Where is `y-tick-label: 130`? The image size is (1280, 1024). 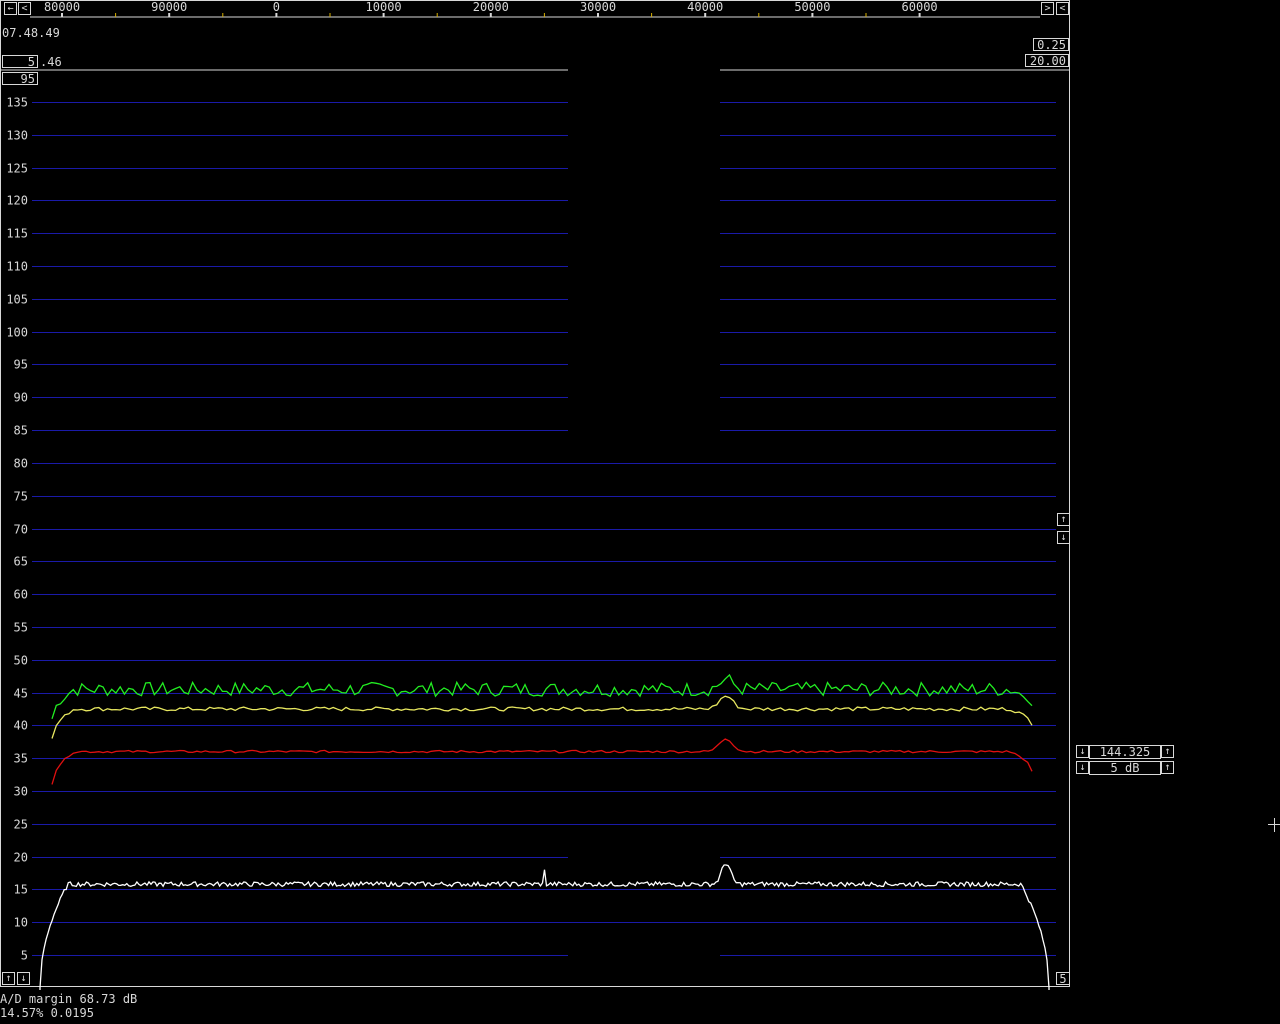 y-tick-label: 130 is located at coordinates (17, 136).